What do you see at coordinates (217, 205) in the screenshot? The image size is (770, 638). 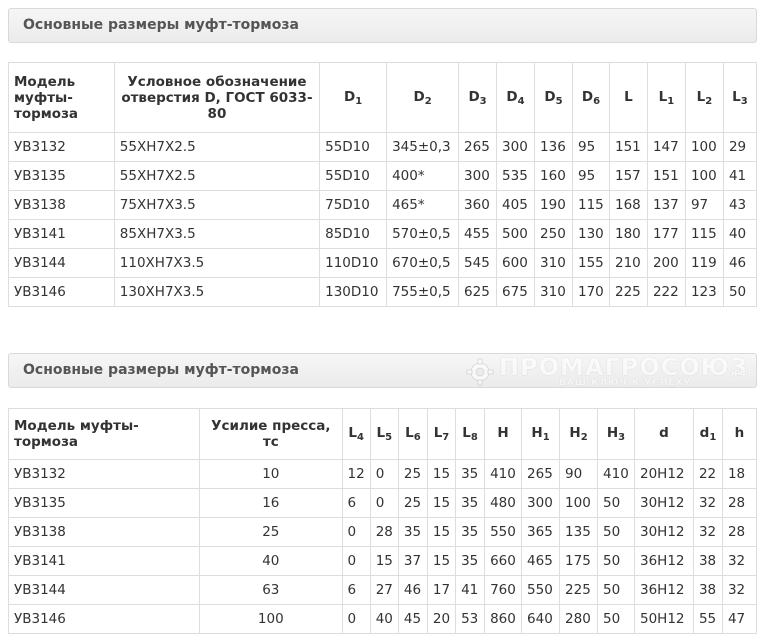 I see `table-cell: 75ХН7Х3.5` at bounding box center [217, 205].